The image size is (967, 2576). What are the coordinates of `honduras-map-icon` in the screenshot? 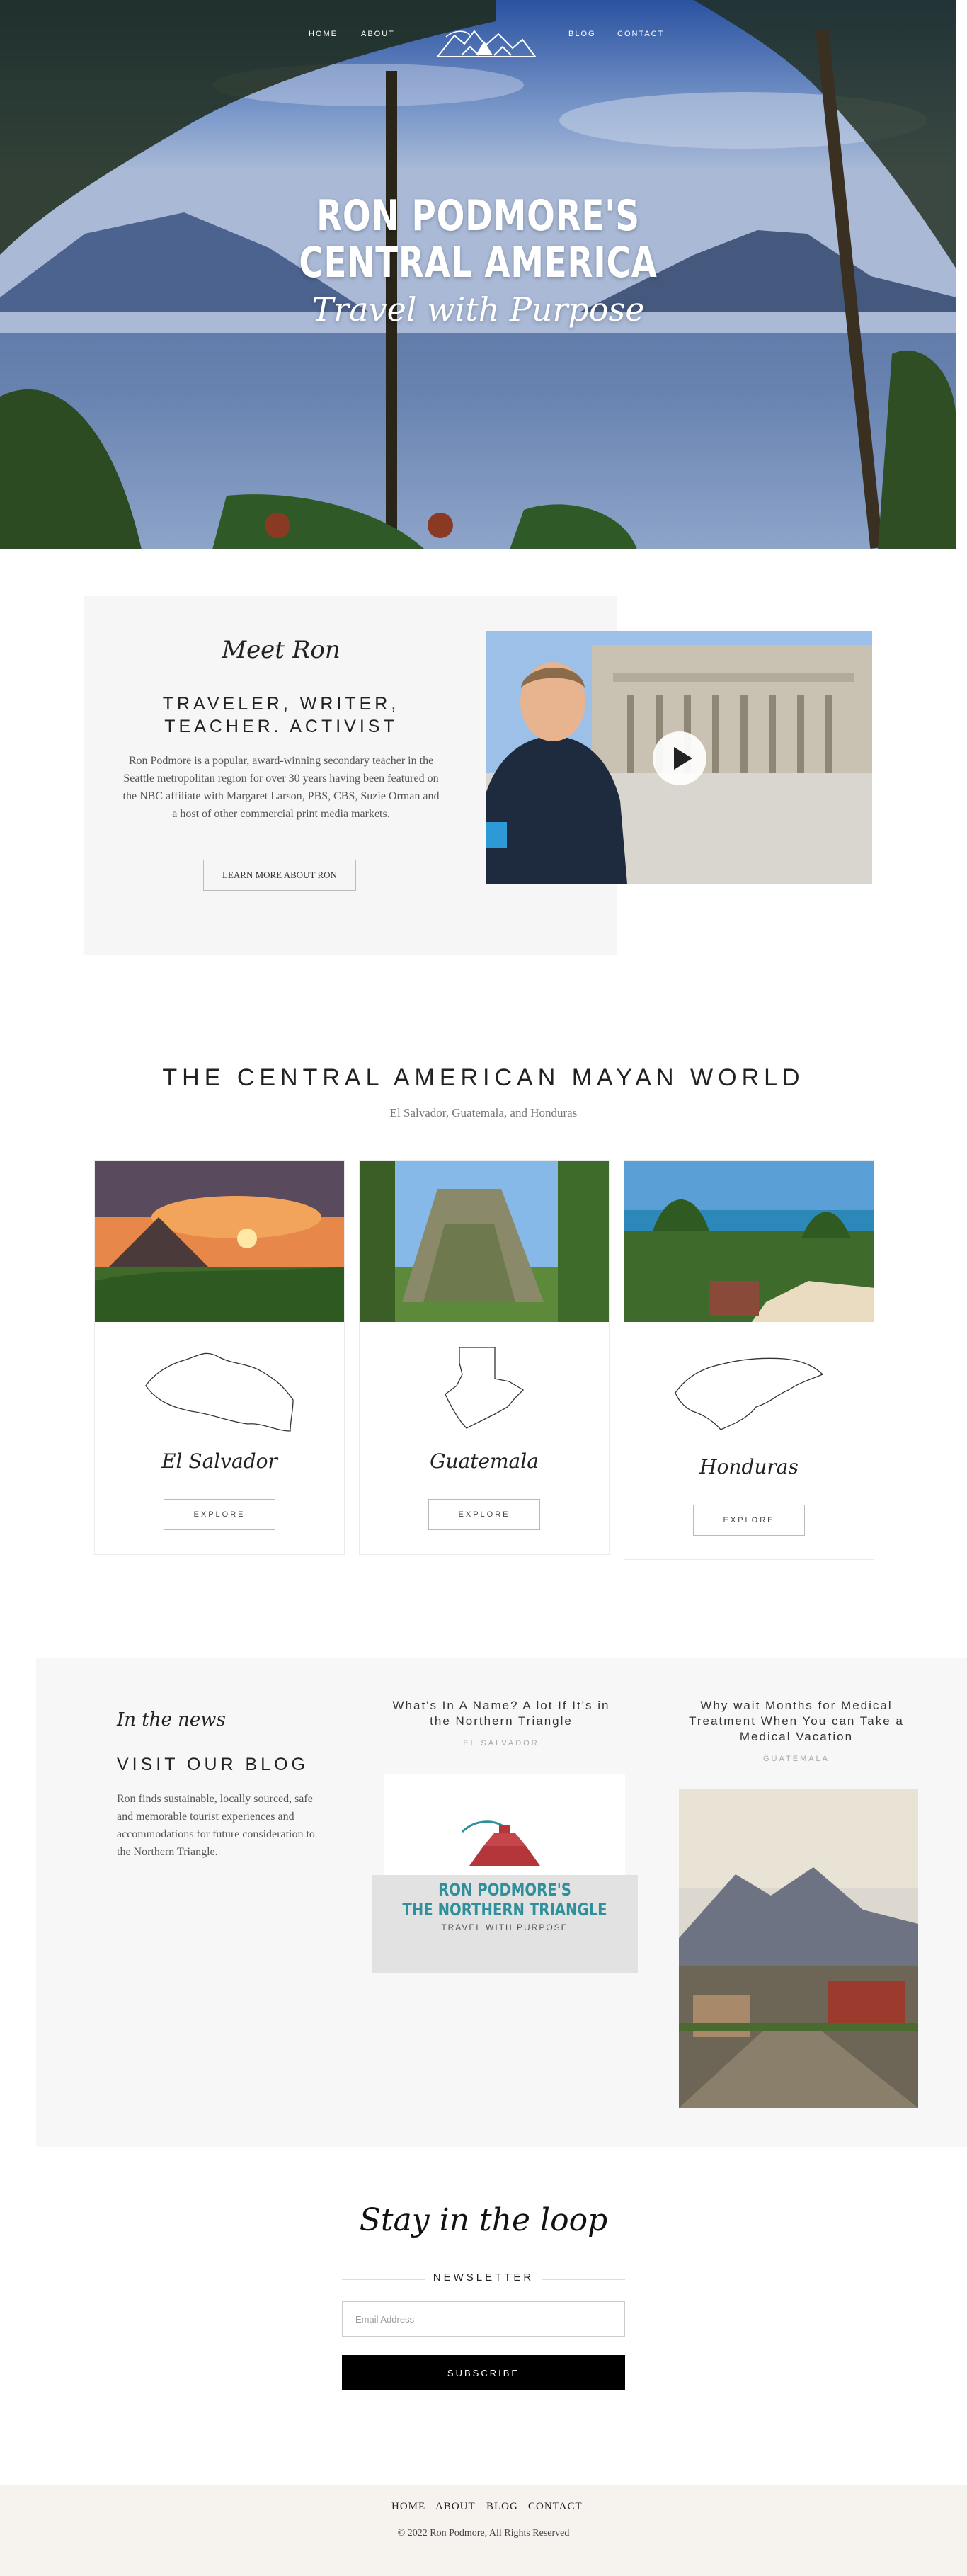 It's located at (749, 1393).